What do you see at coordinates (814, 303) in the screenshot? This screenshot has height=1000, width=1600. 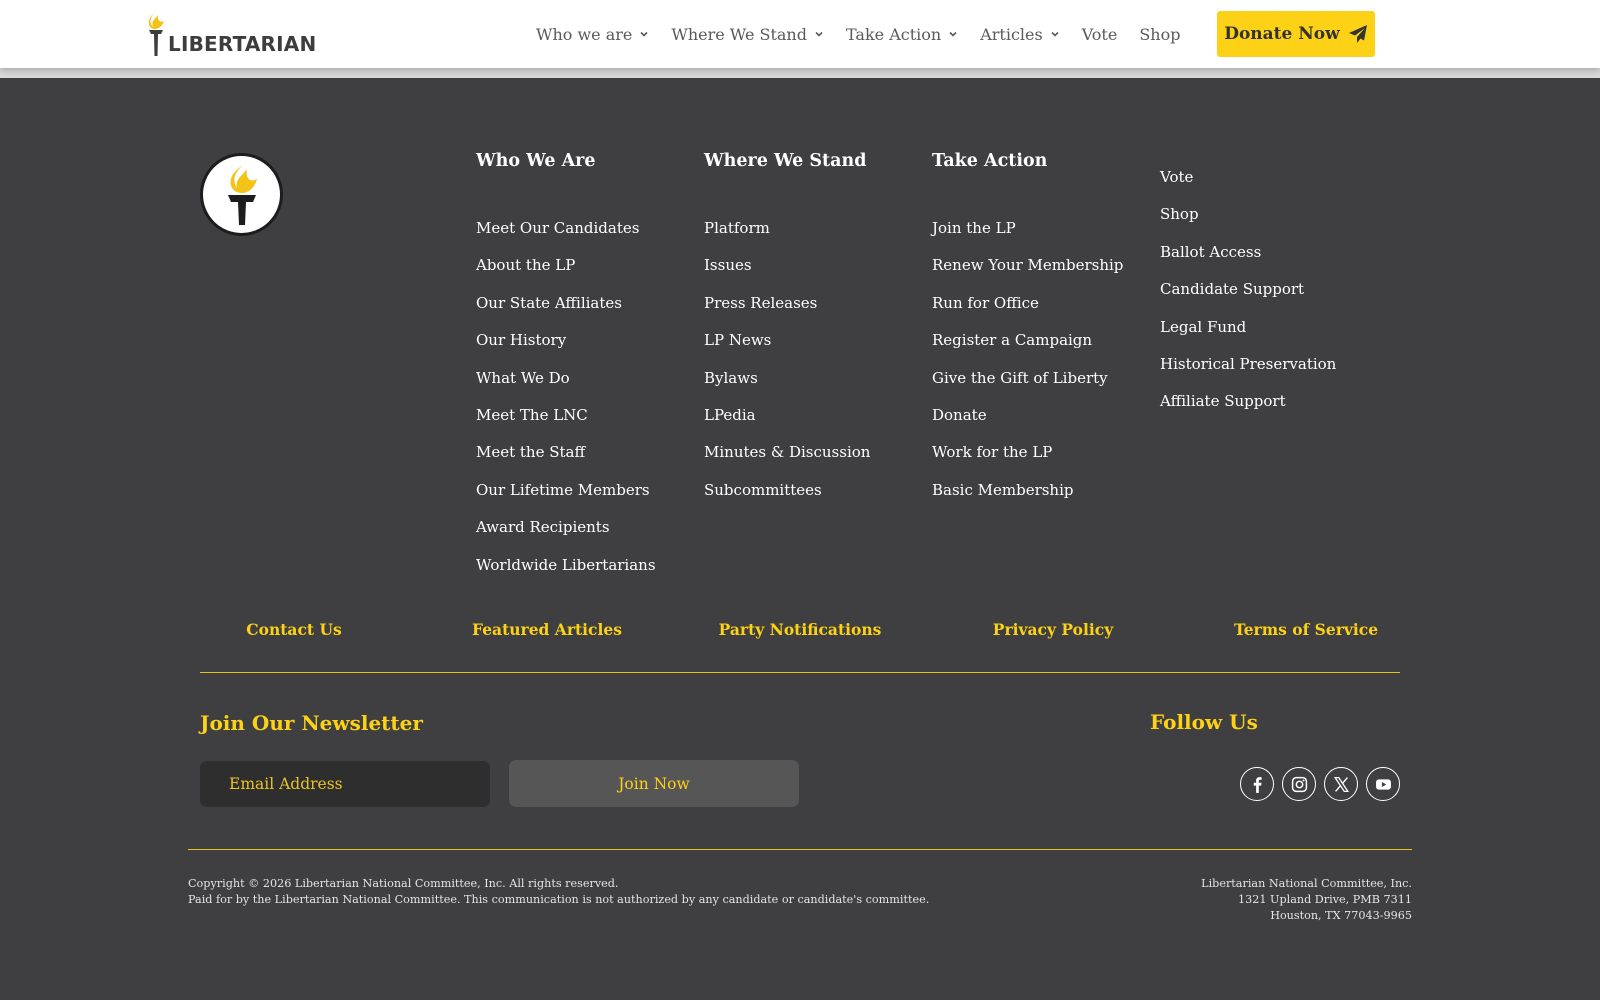 I see `footer-link: Press Releases` at bounding box center [814, 303].